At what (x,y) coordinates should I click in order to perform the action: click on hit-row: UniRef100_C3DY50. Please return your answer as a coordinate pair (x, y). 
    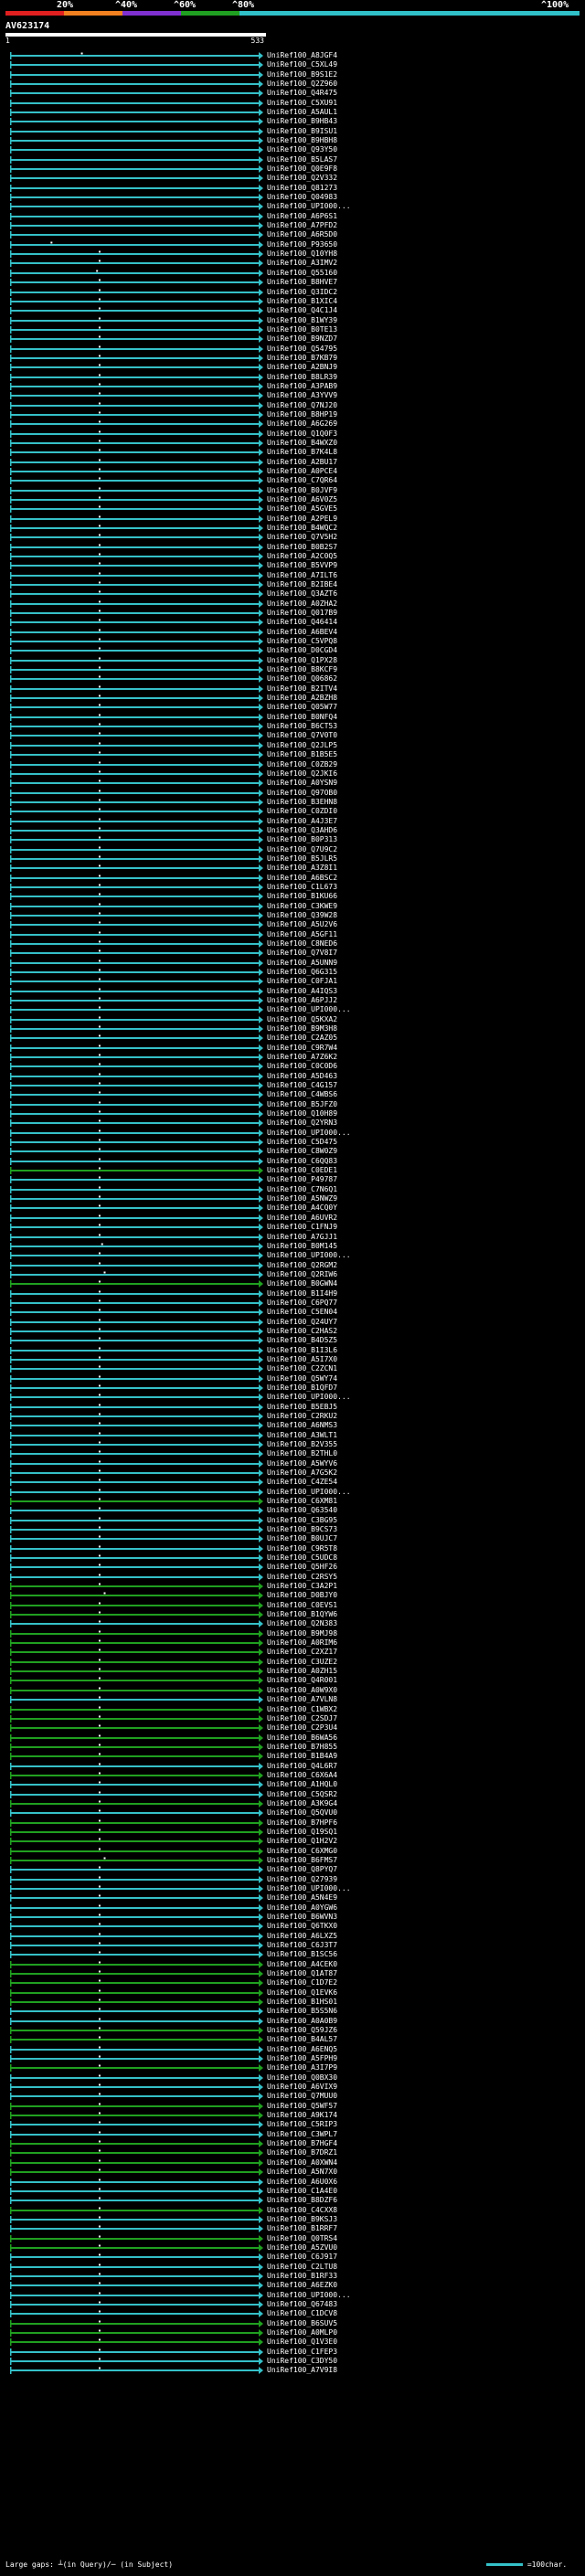
    Looking at the image, I should click on (293, 2361).